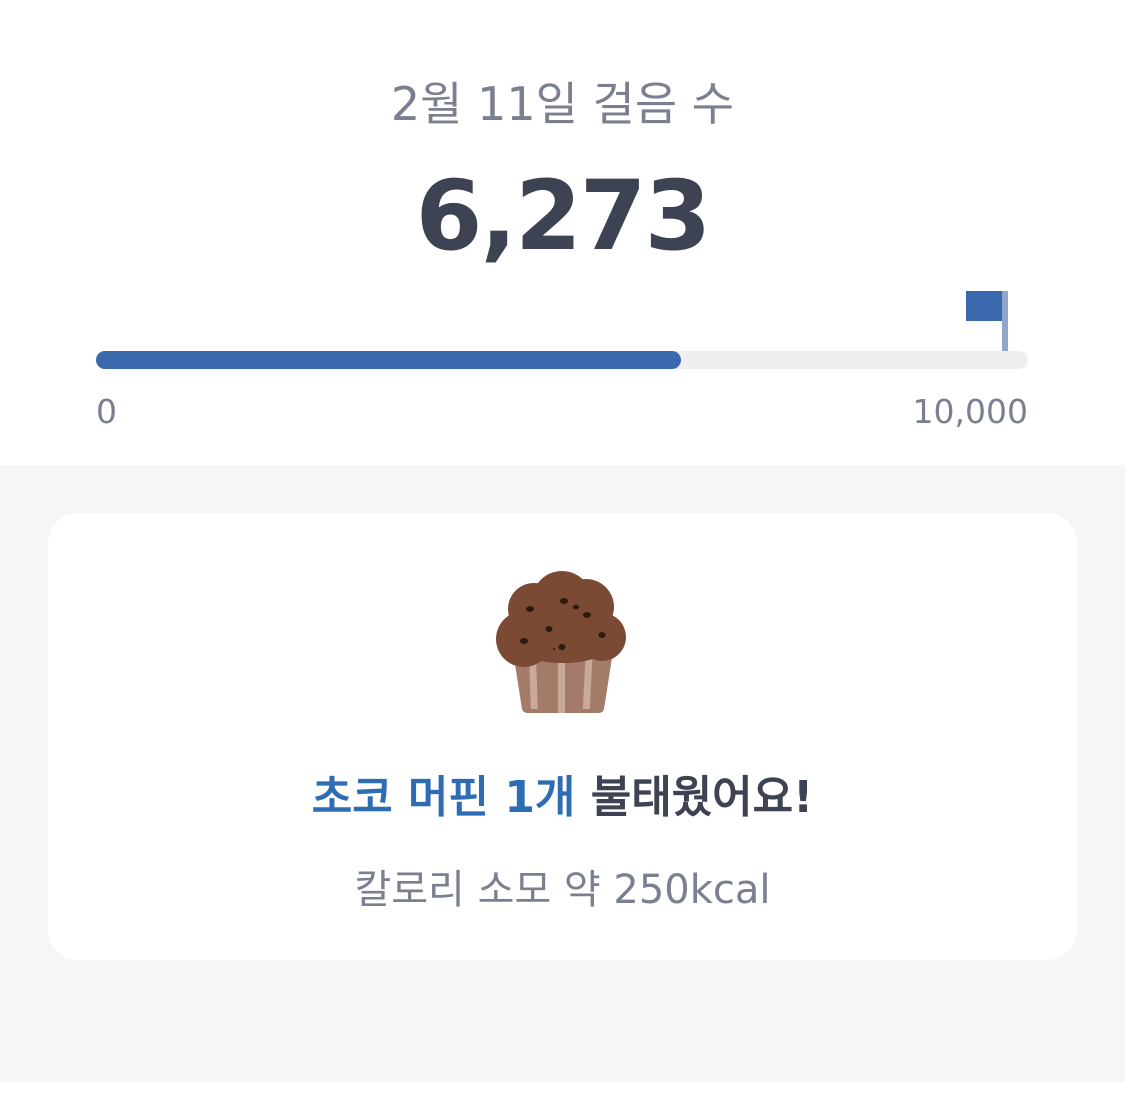 This screenshot has height=1113, width=1125. What do you see at coordinates (388, 360) in the screenshot?
I see `step-progress-fill` at bounding box center [388, 360].